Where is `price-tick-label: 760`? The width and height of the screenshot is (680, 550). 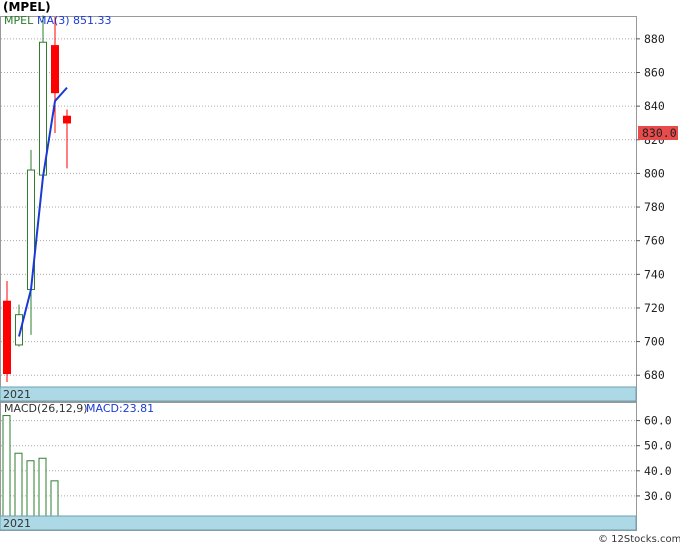 price-tick-label: 760 is located at coordinates (654, 241).